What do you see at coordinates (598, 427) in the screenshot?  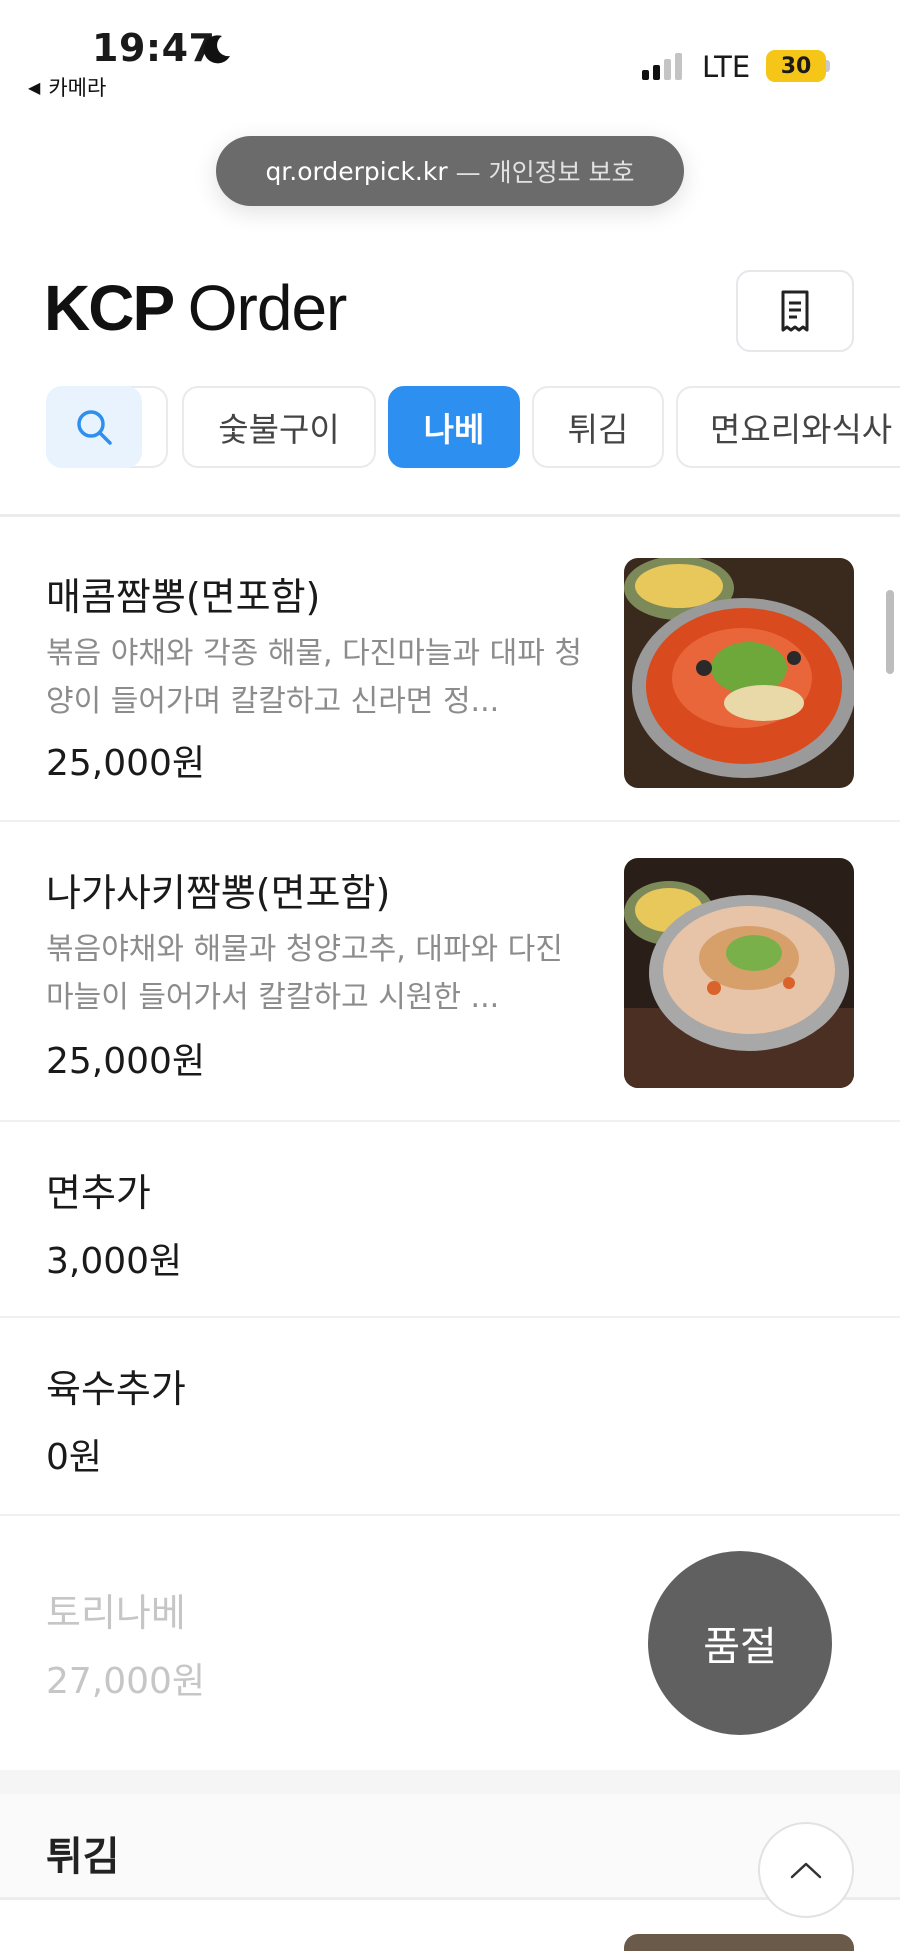 I see `tab-category-3: 튀김` at bounding box center [598, 427].